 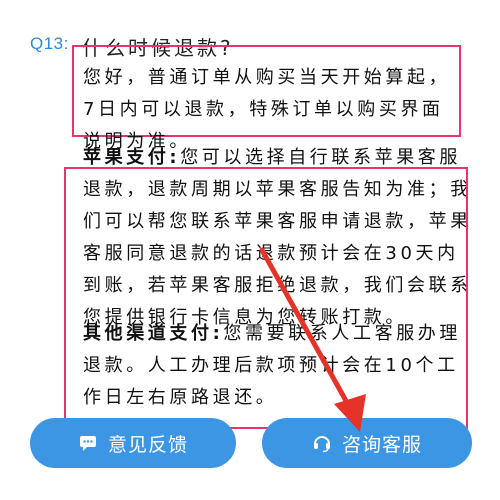 I want to click on headset-icon, so click(x=322, y=443).